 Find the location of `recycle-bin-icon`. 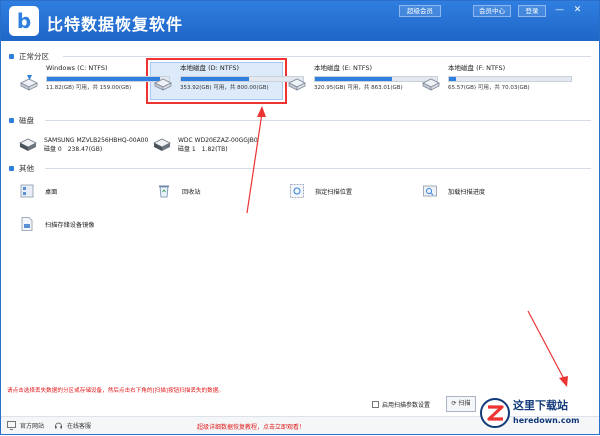

recycle-bin-icon is located at coordinates (164, 191).